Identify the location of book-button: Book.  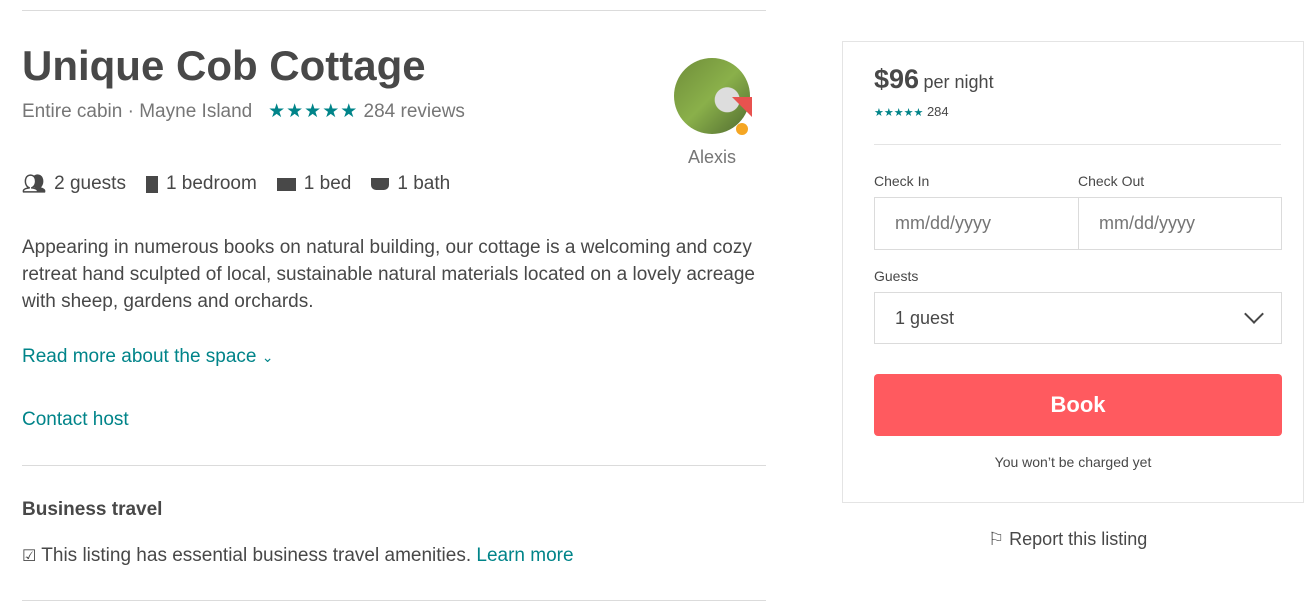
(1078, 405).